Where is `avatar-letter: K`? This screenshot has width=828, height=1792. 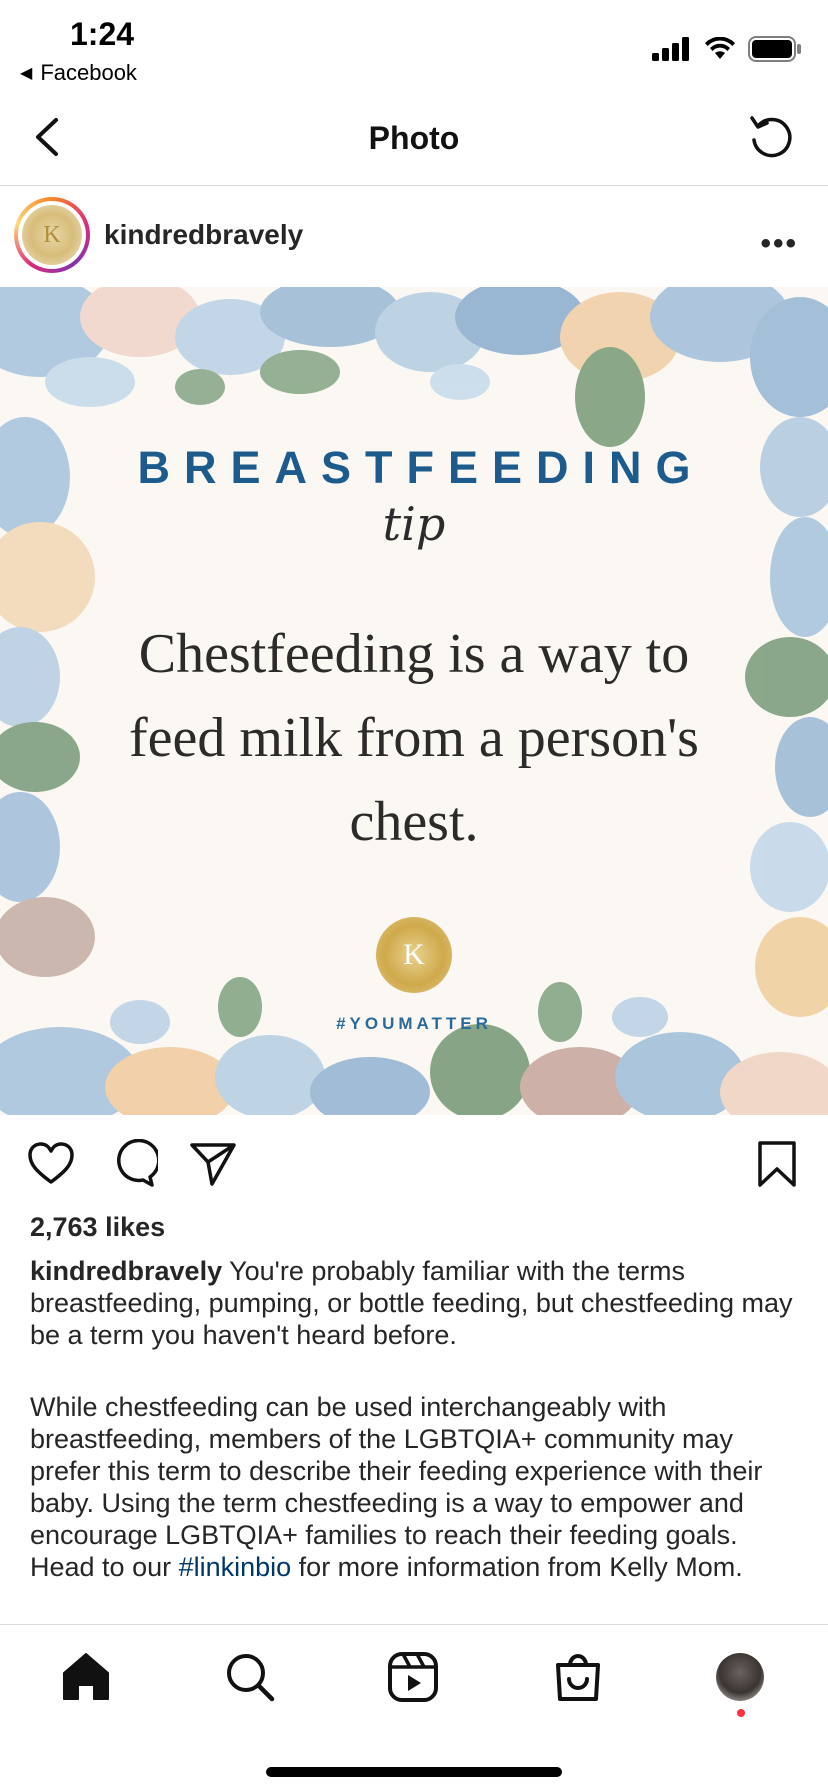 avatar-letter: K is located at coordinates (52, 234).